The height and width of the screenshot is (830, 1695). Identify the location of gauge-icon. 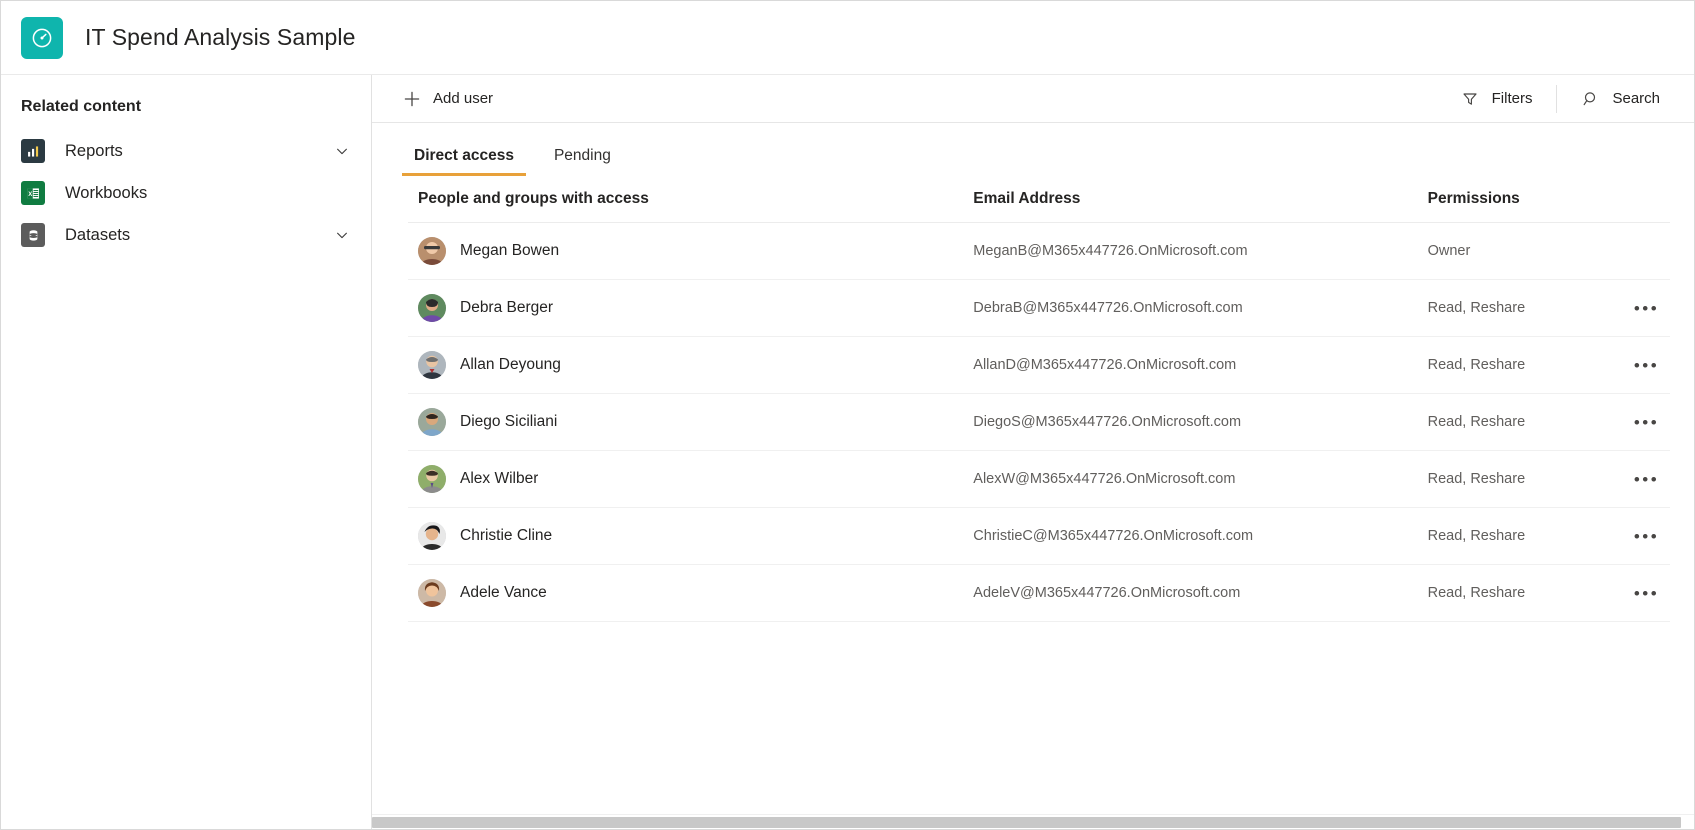
(42, 37).